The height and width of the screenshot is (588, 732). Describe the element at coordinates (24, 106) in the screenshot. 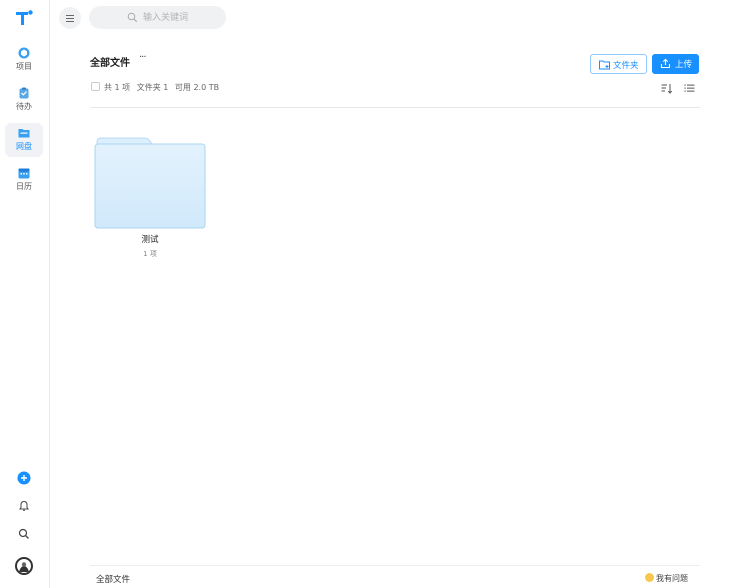

I see `sidebar-item-label: 待办` at that location.